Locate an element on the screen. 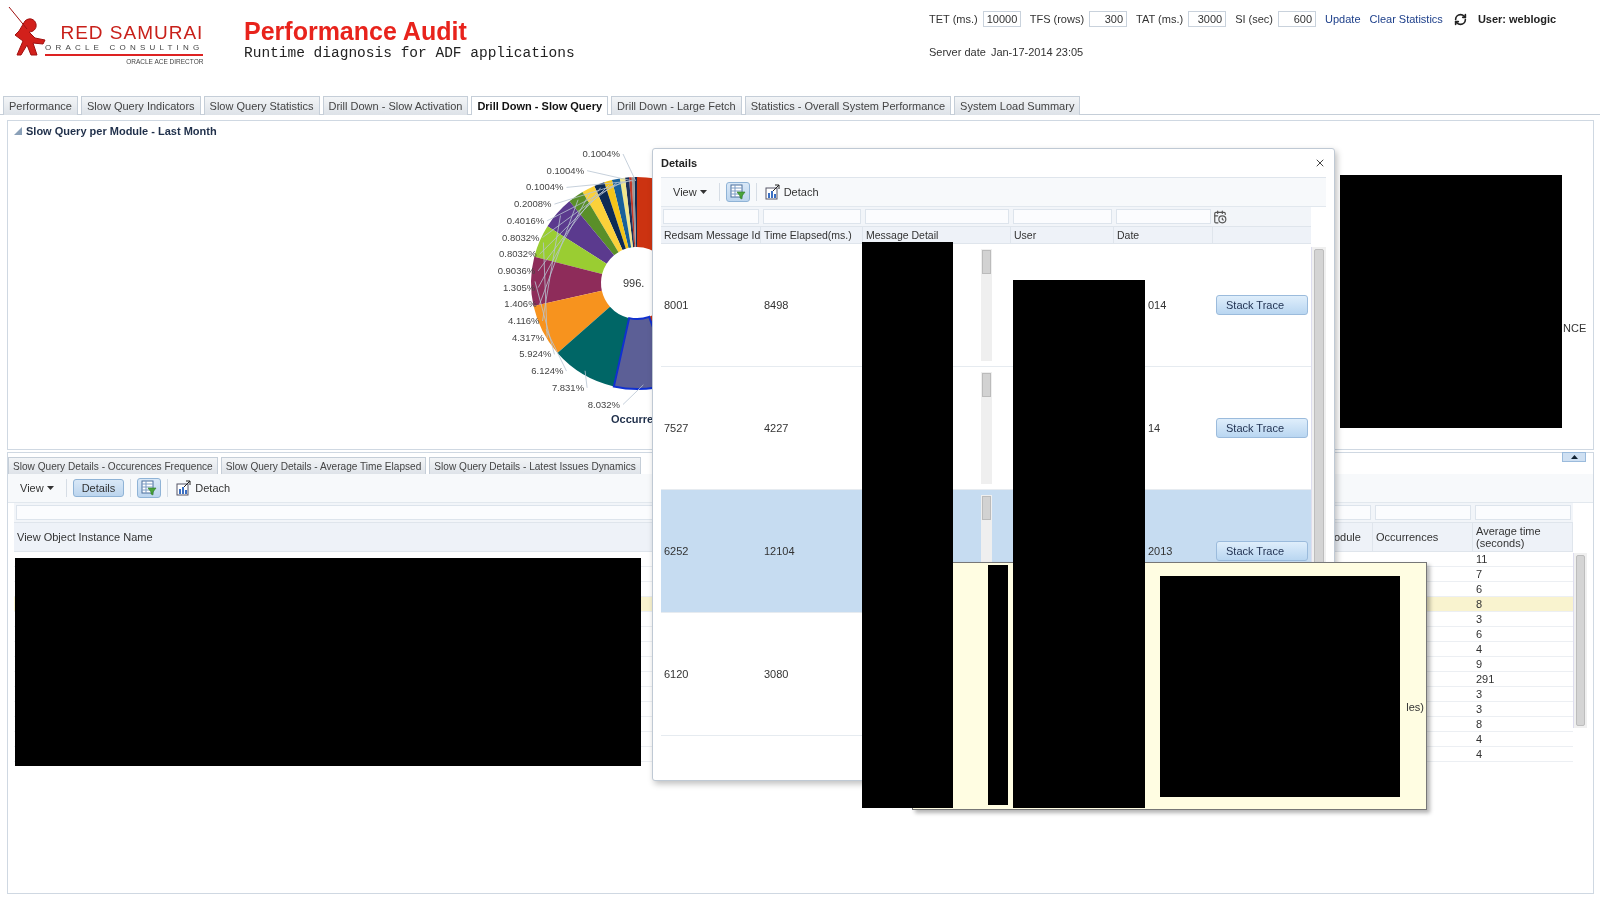 The width and height of the screenshot is (1600, 898). center-label: 996. is located at coordinates (634, 283).